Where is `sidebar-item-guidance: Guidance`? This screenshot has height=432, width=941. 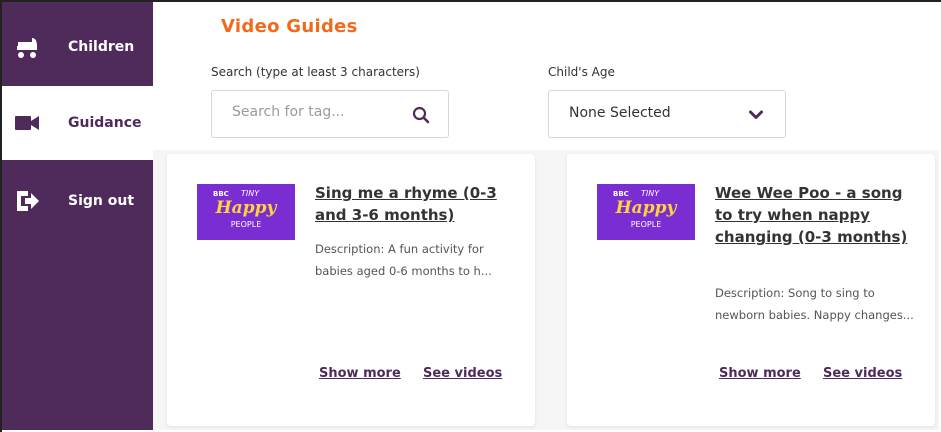
sidebar-item-guidance: Guidance is located at coordinates (77, 123).